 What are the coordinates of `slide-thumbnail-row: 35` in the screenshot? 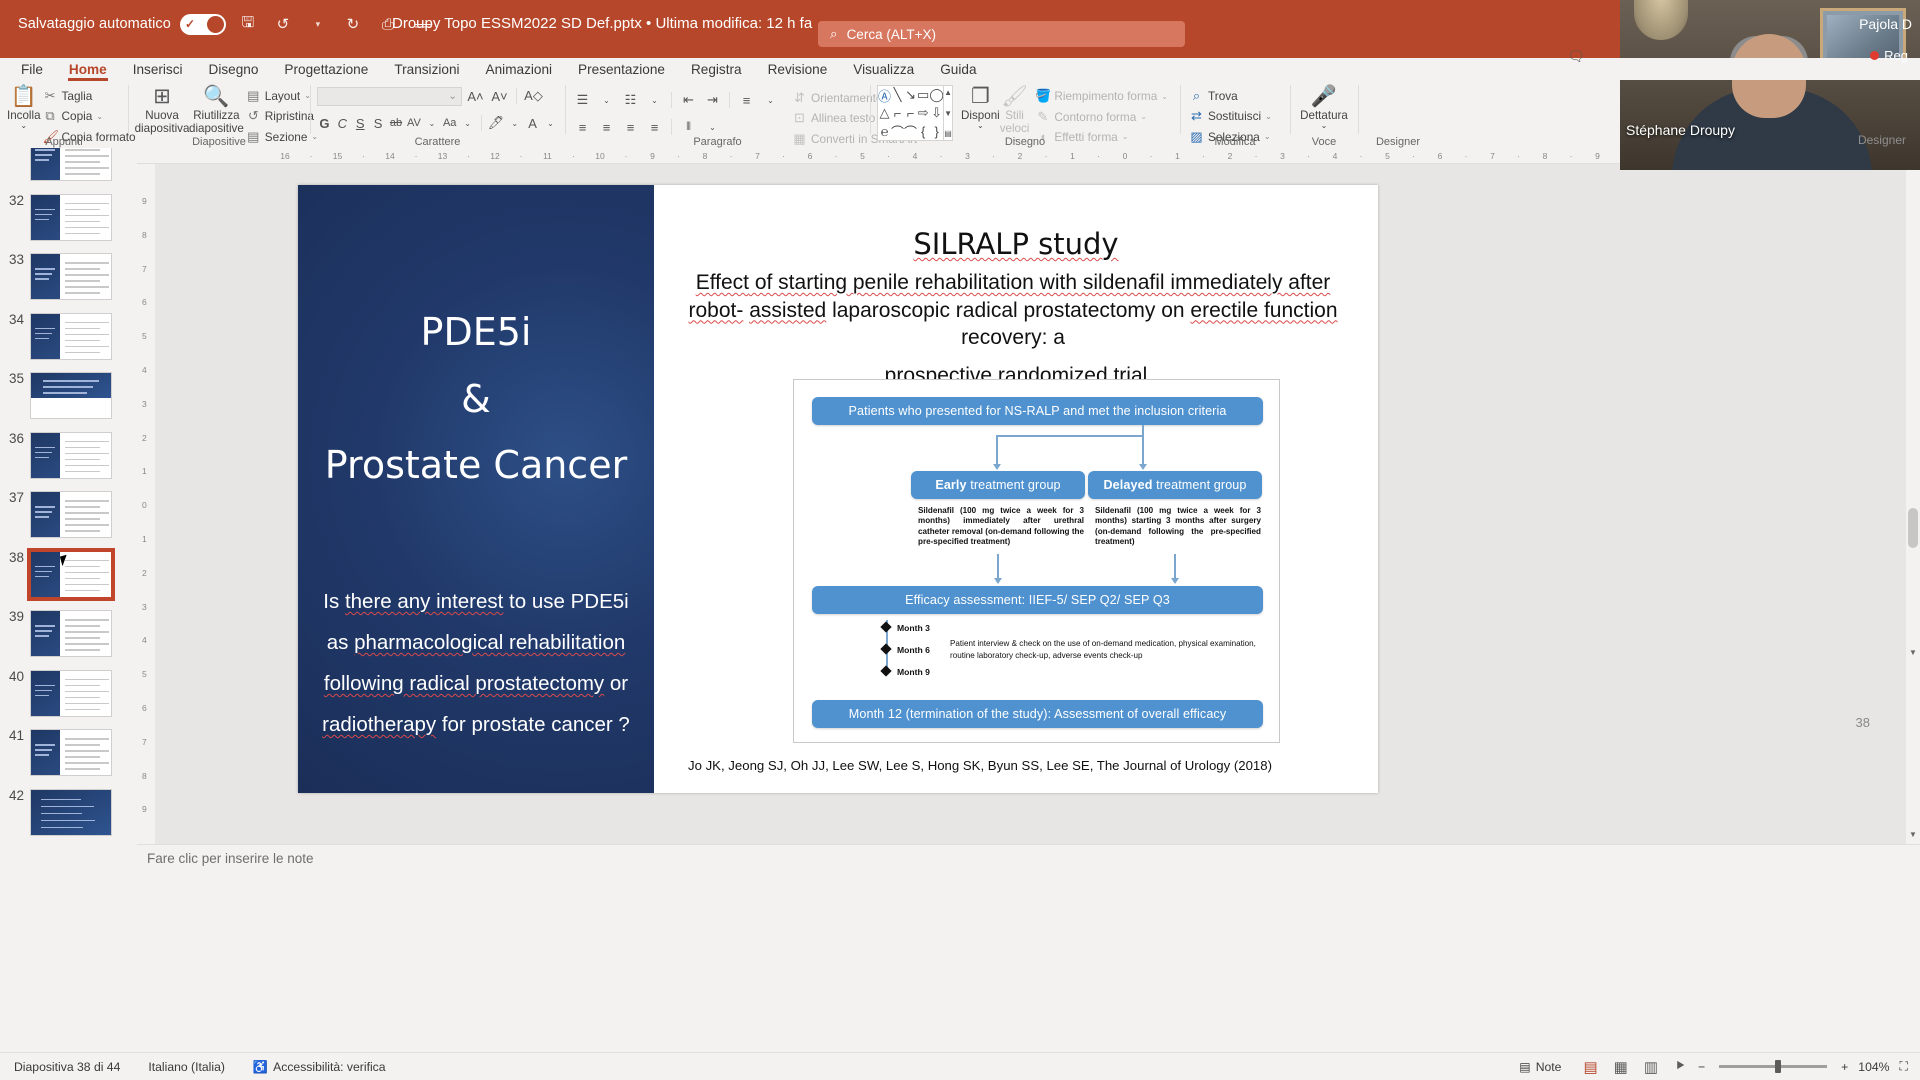 It's located at (65, 395).